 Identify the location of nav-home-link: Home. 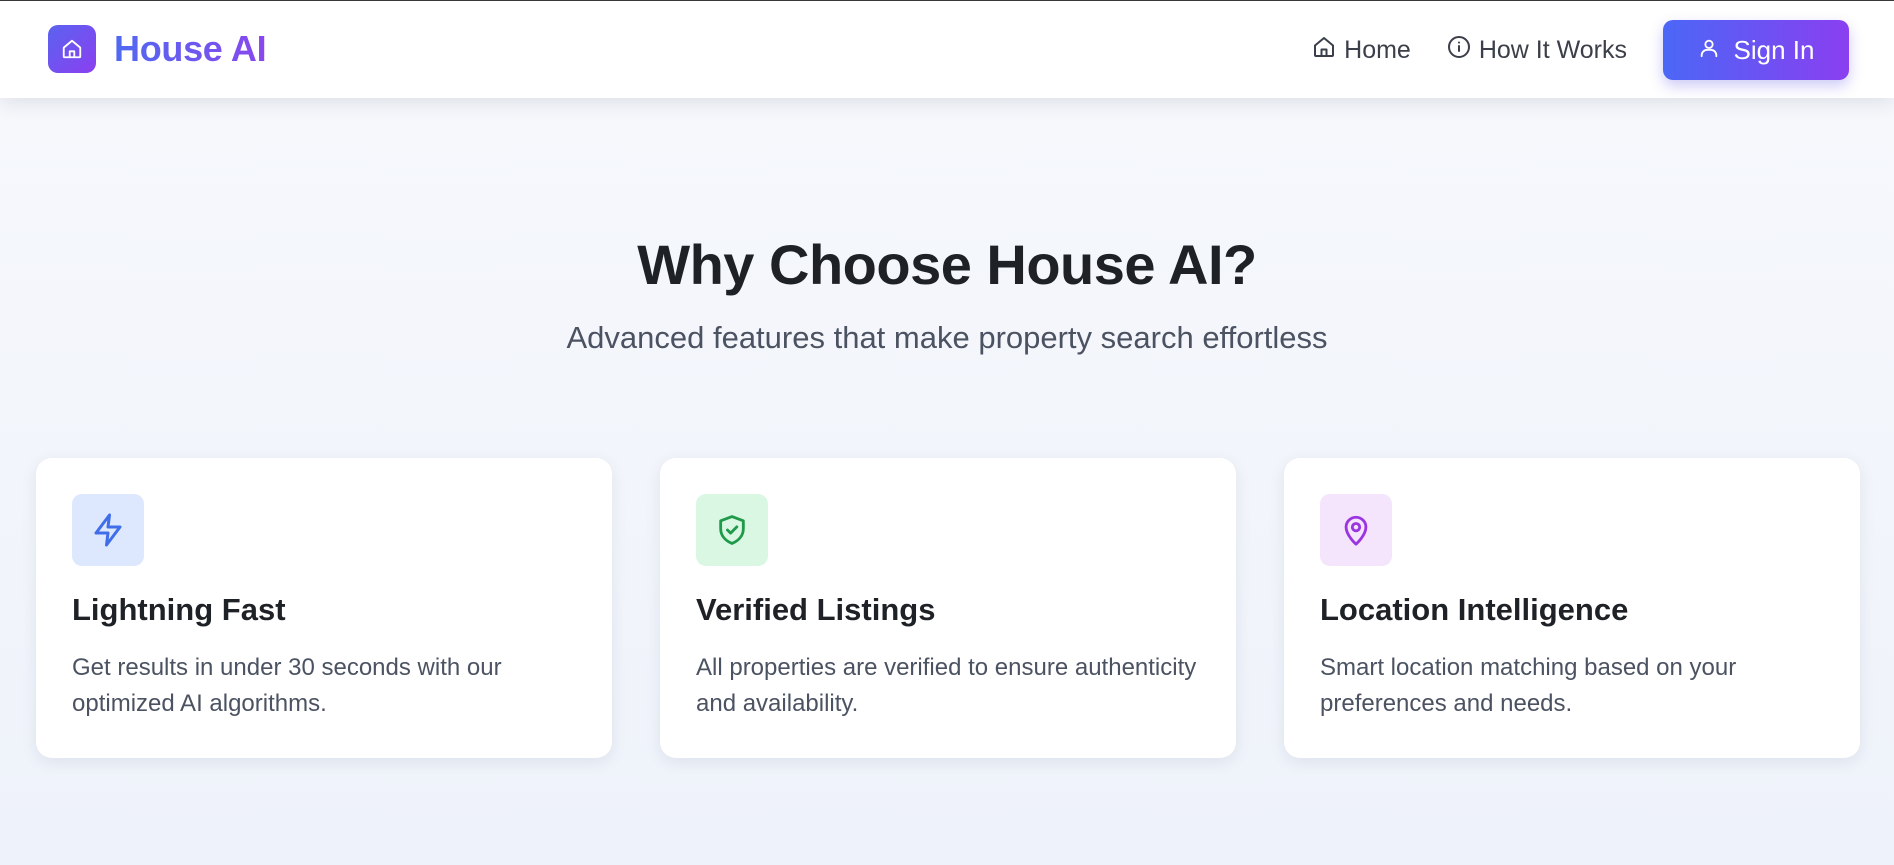
(1361, 50).